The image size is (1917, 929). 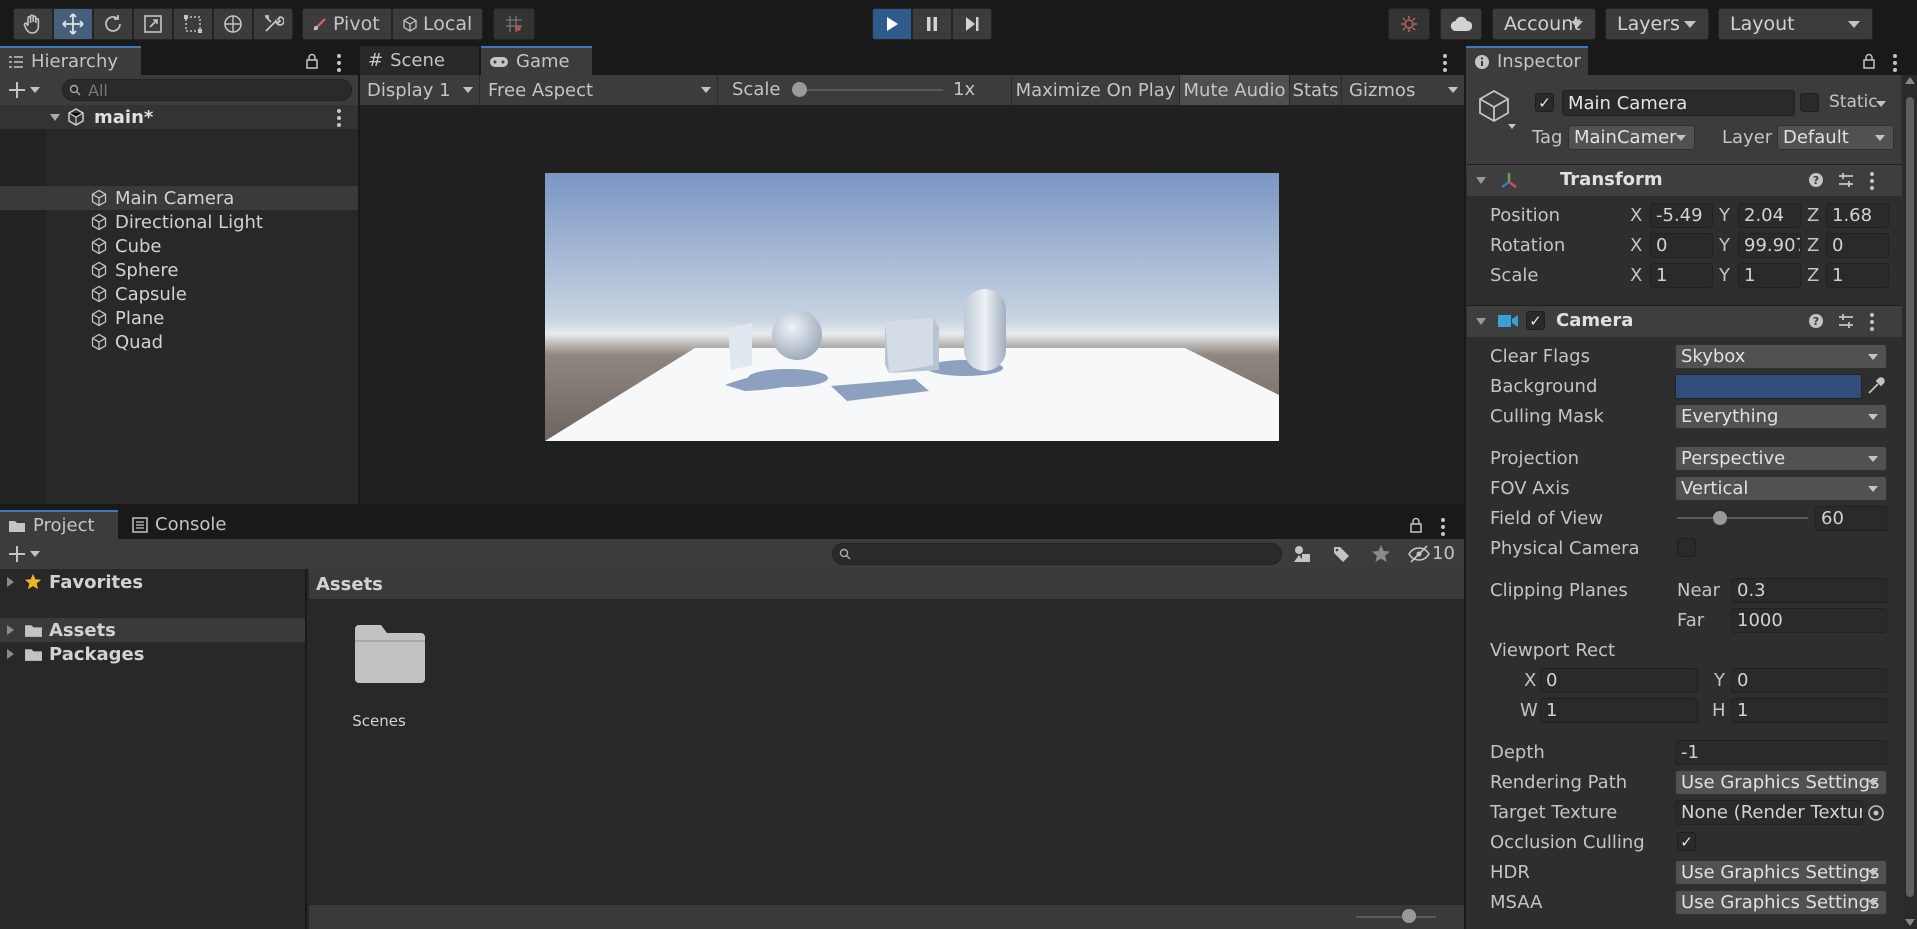 What do you see at coordinates (1402, 90) in the screenshot?
I see `gizmos-dropdown: Gizmos` at bounding box center [1402, 90].